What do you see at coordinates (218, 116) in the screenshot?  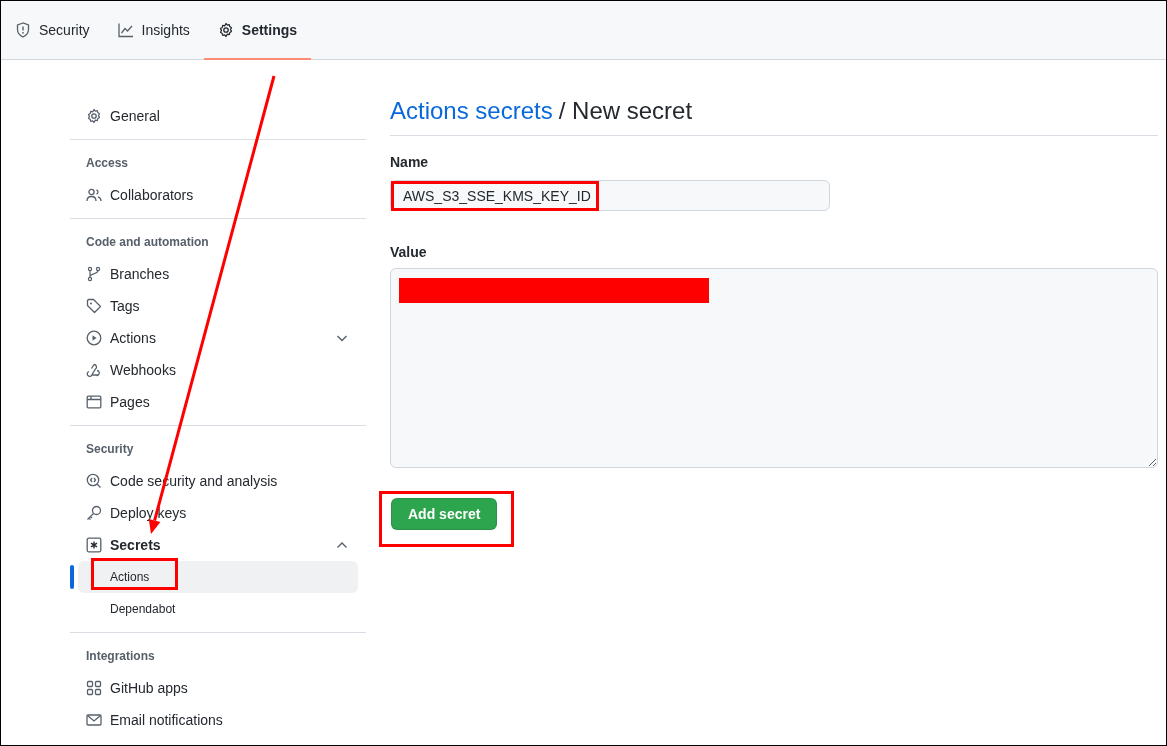 I see `sidebar-item: General` at bounding box center [218, 116].